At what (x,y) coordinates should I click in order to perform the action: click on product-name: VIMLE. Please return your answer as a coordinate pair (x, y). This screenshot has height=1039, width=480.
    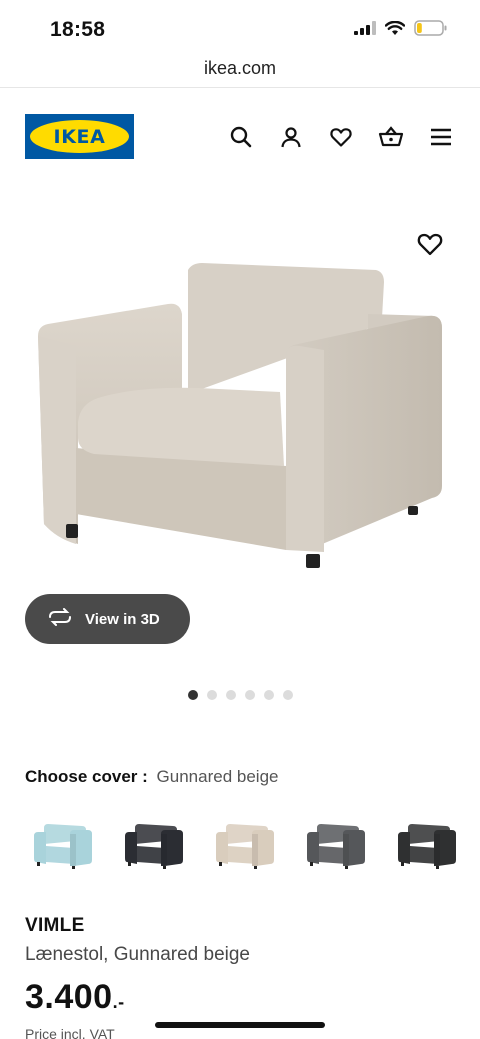
    Looking at the image, I should click on (55, 925).